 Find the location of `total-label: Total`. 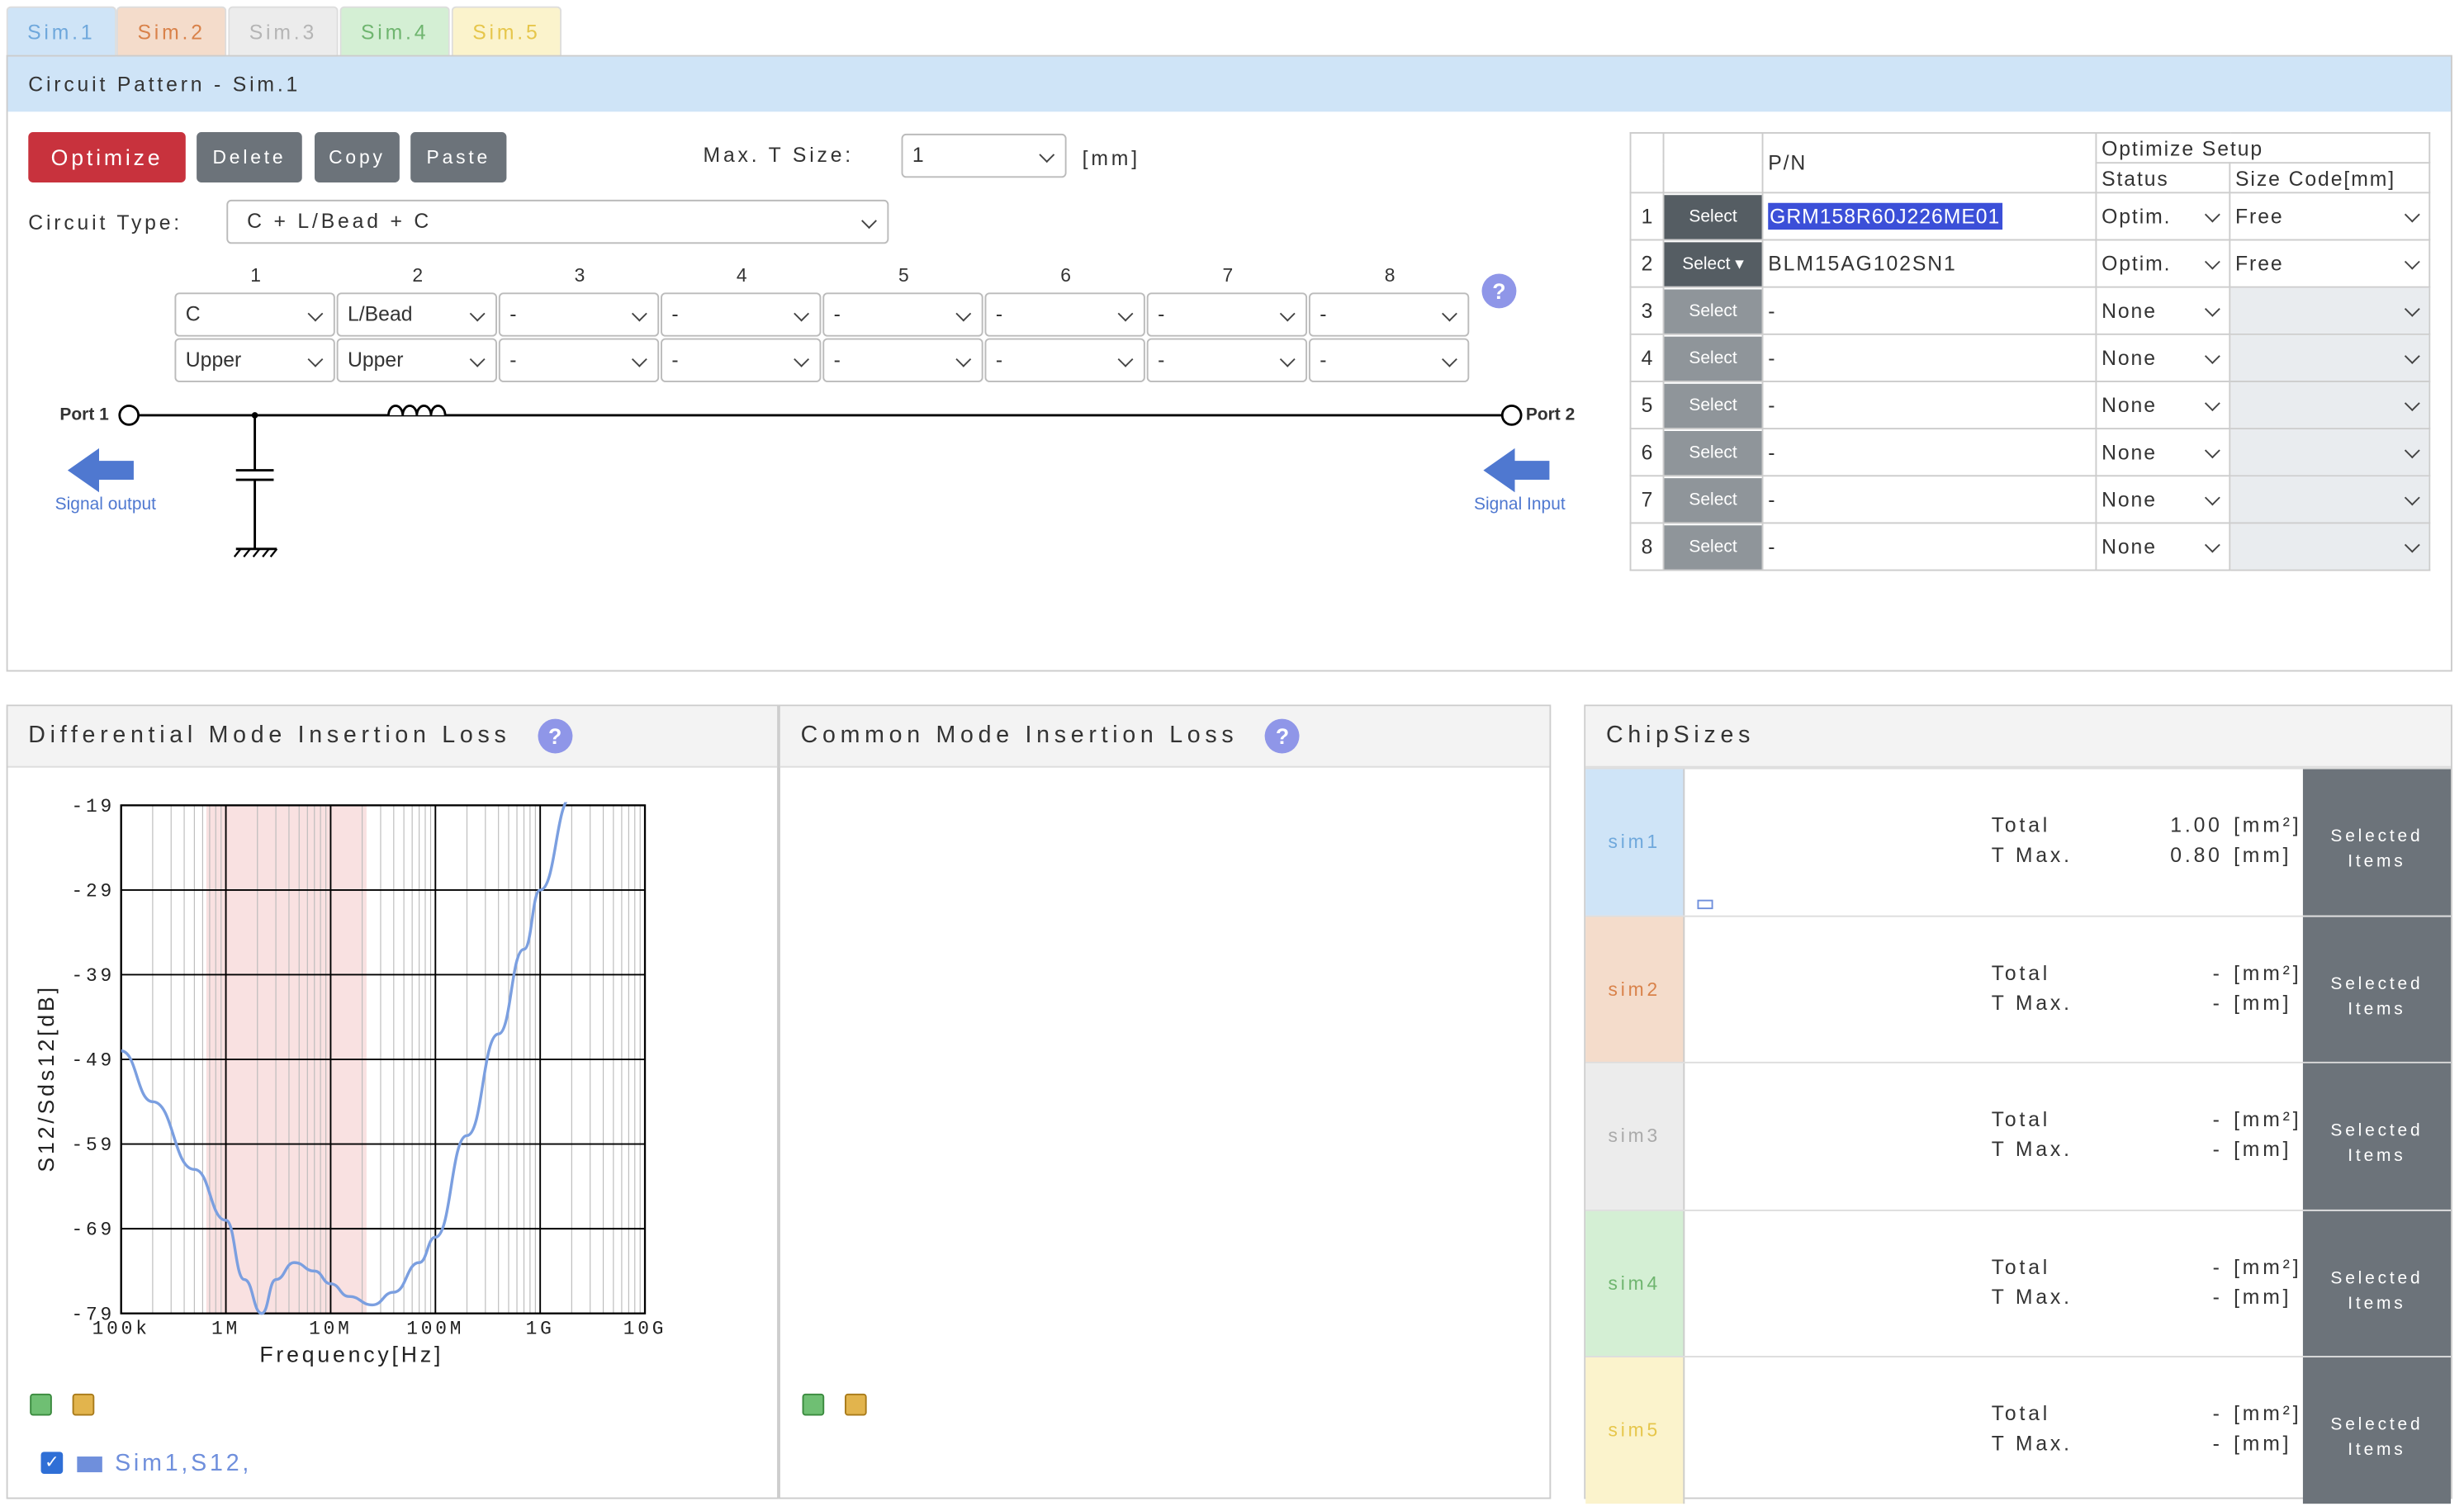

total-label: Total is located at coordinates (2021, 1413).